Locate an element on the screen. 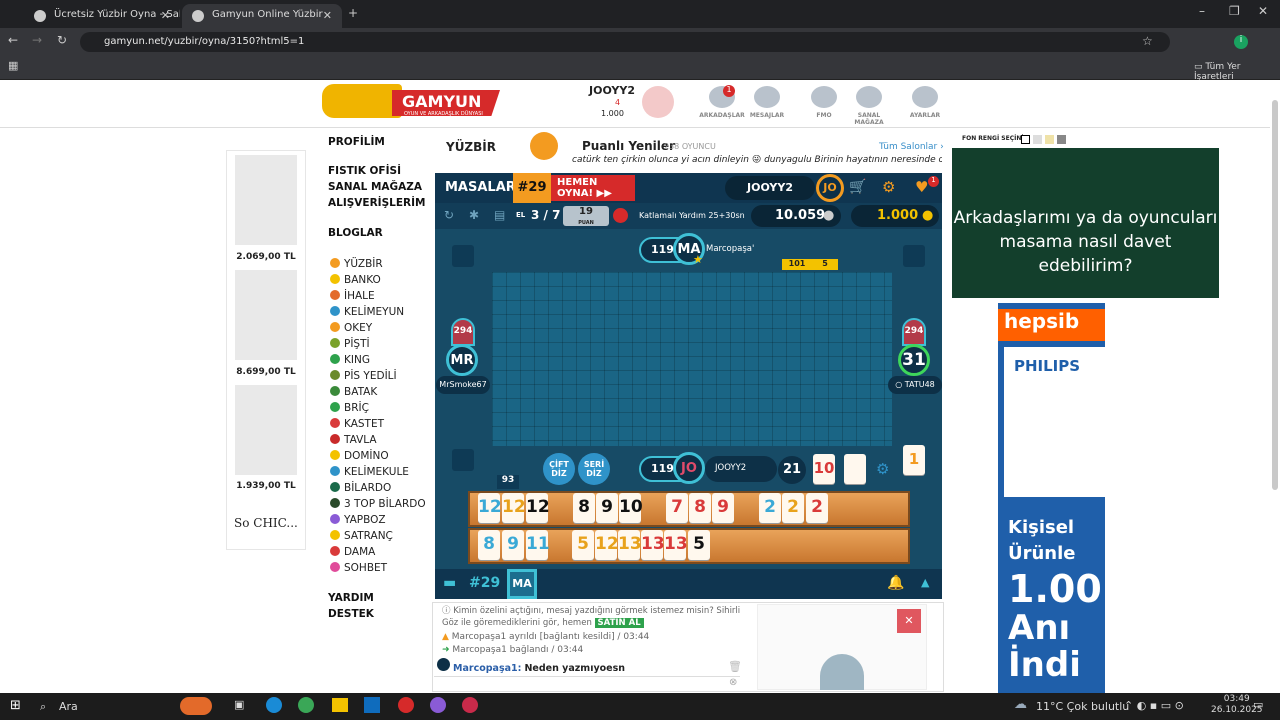 The width and height of the screenshot is (1280, 720). all-rooms-link: Tüm Salonlar › is located at coordinates (911, 147).